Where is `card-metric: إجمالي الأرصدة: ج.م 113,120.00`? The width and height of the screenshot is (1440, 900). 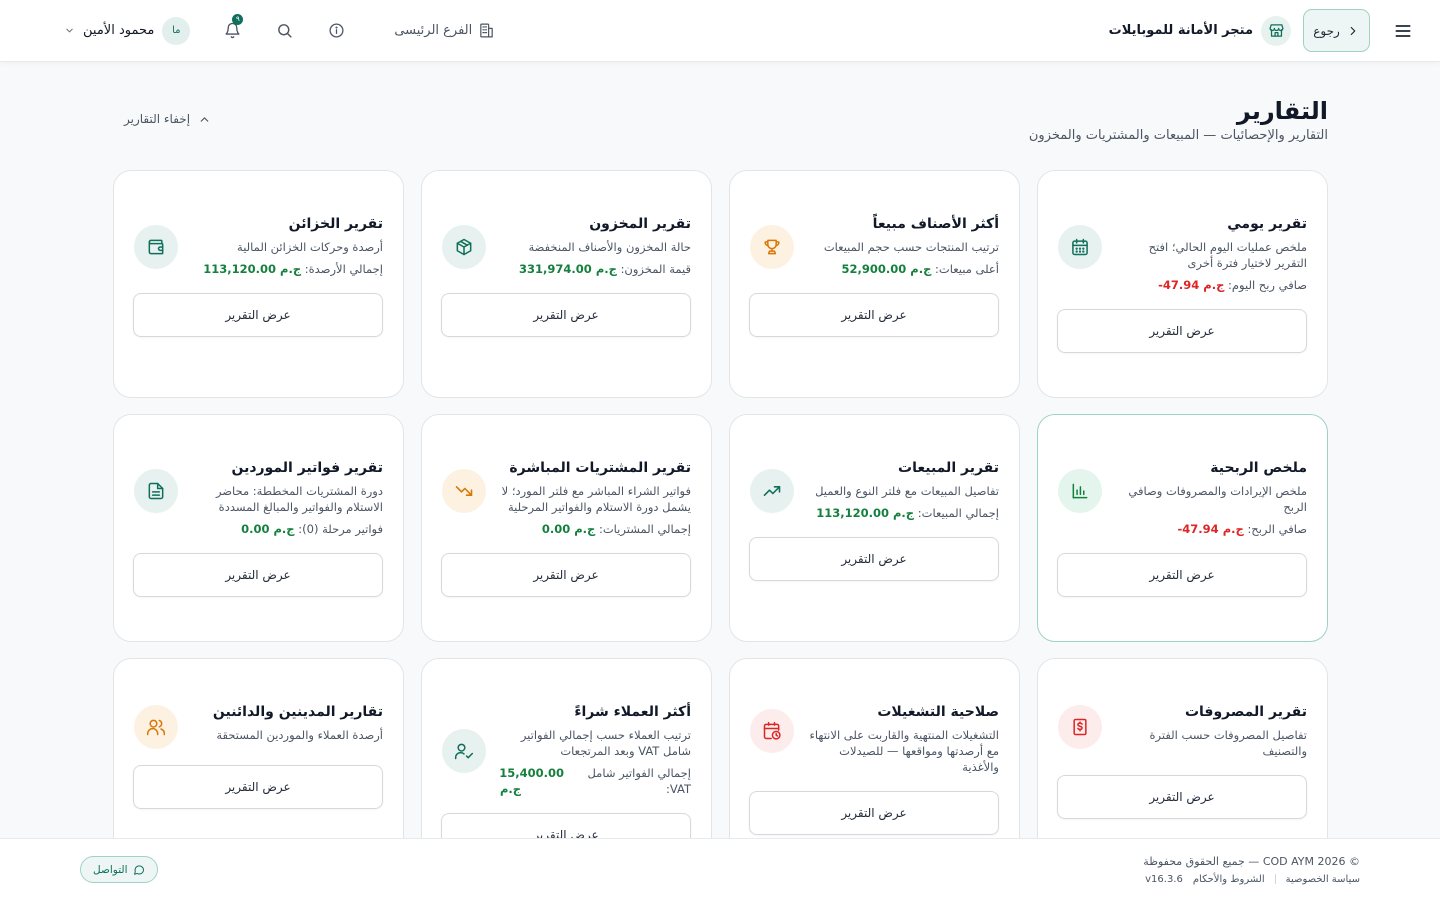
card-metric: إجمالي الأرصدة: ج.م 113,120.00 is located at coordinates (287, 269).